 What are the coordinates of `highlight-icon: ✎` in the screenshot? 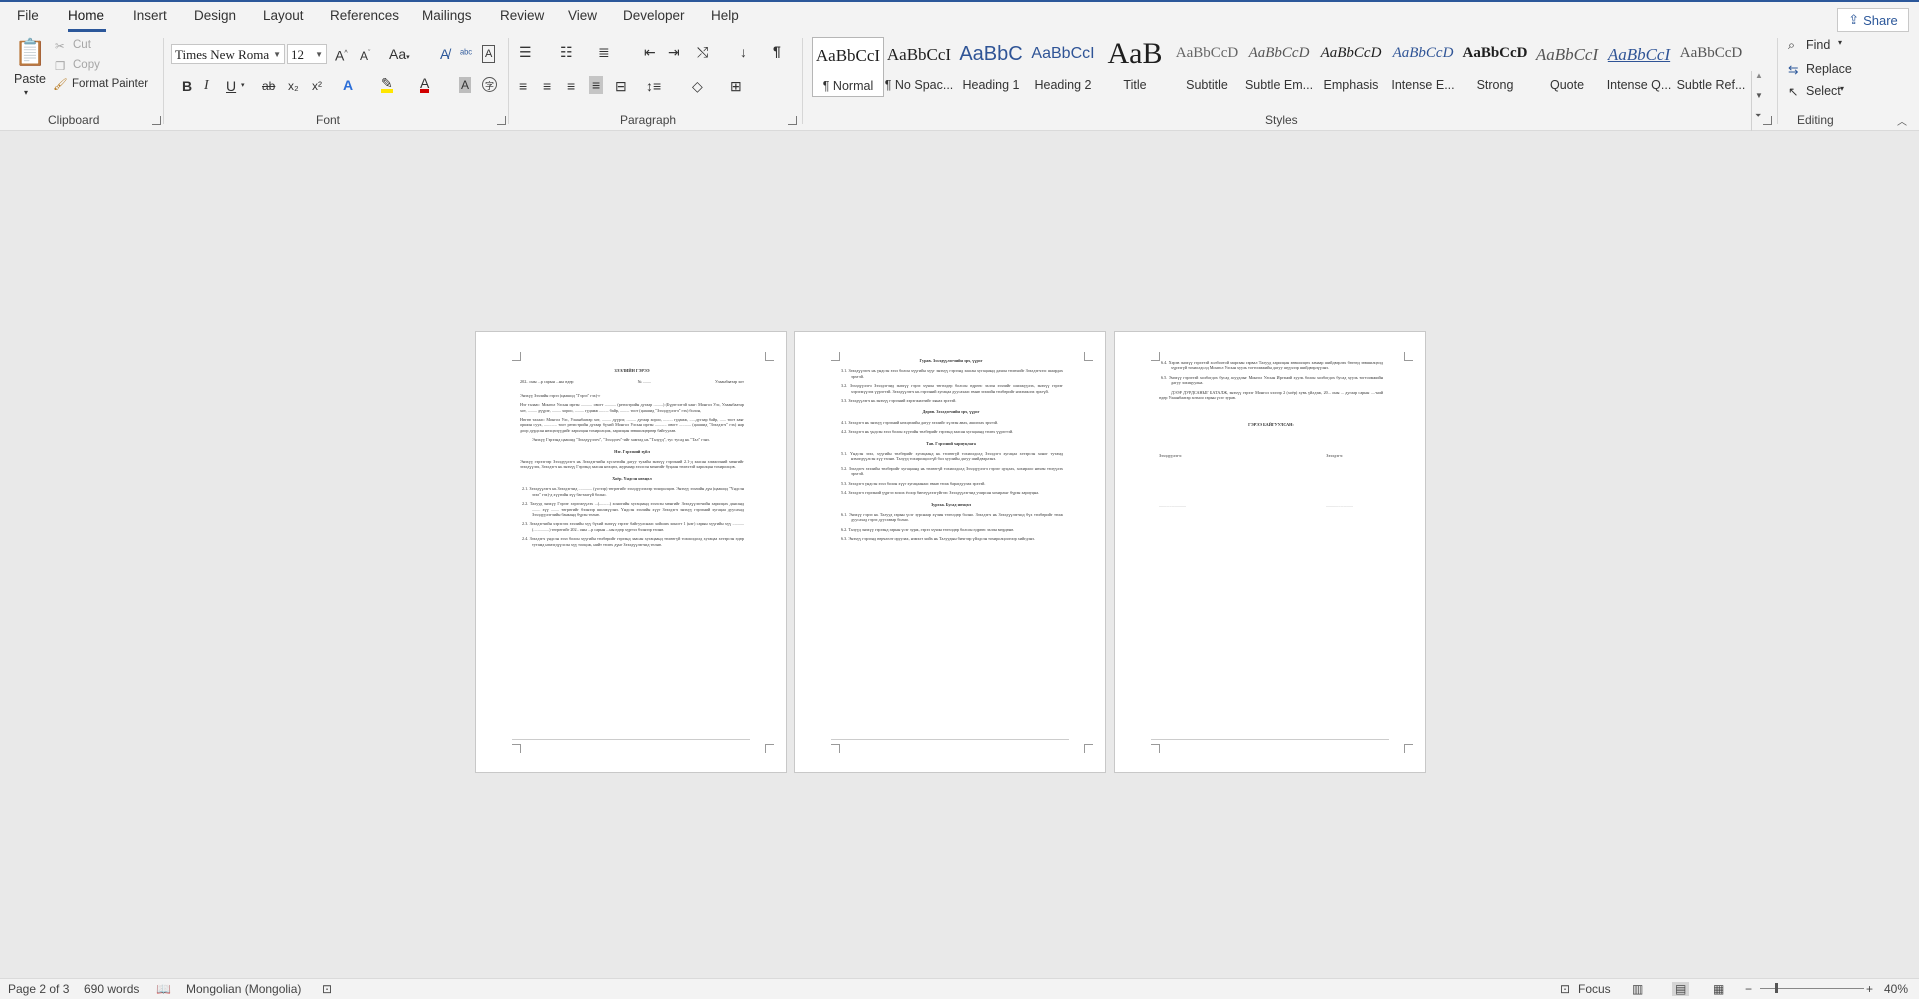 It's located at (387, 84).